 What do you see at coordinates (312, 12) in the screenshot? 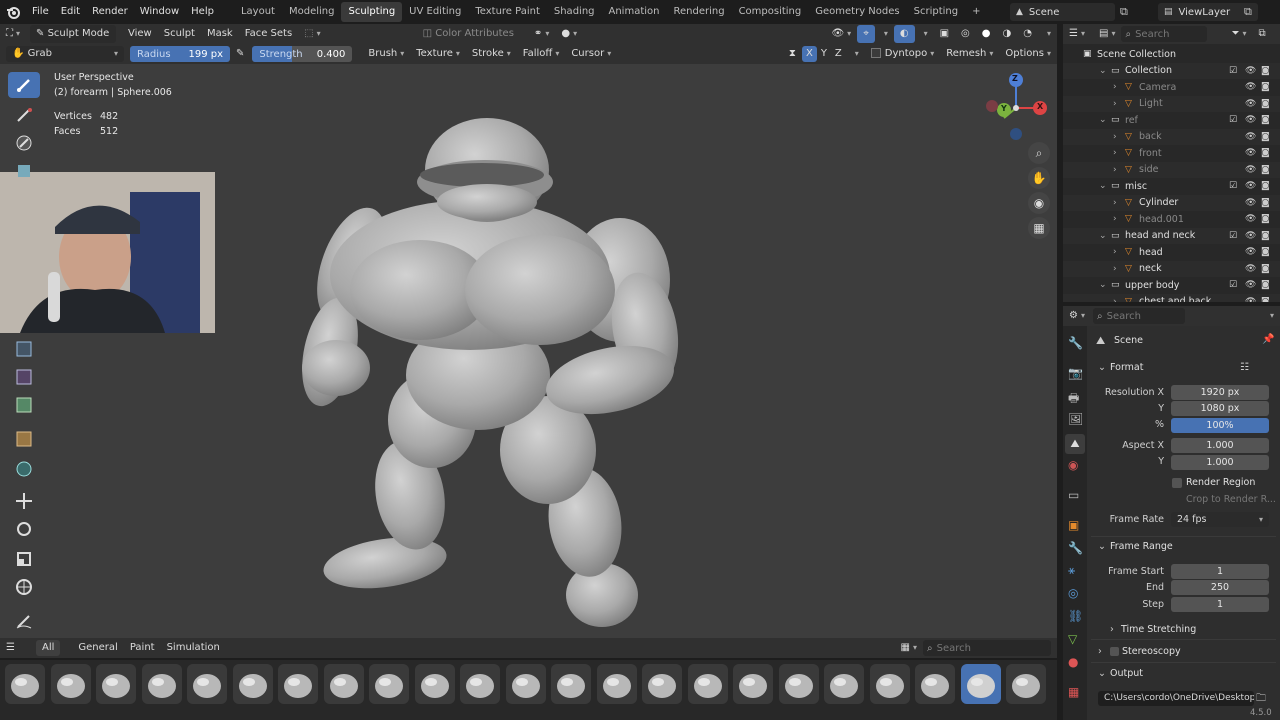
I see `tab-modeling: Modeling` at bounding box center [312, 12].